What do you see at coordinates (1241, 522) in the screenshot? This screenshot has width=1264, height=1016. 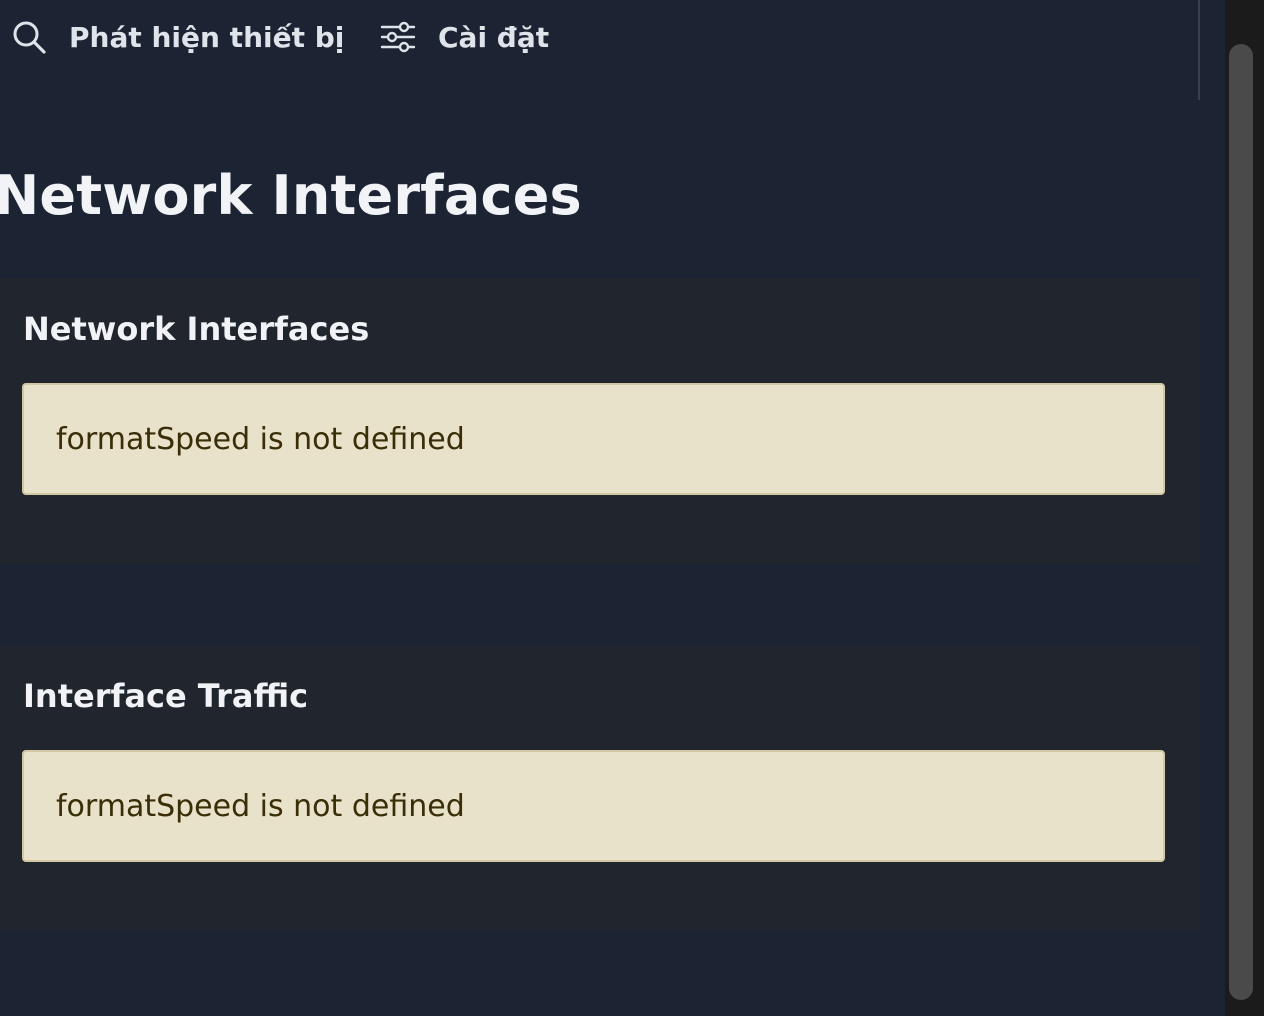 I see `scrollbar-thumb` at bounding box center [1241, 522].